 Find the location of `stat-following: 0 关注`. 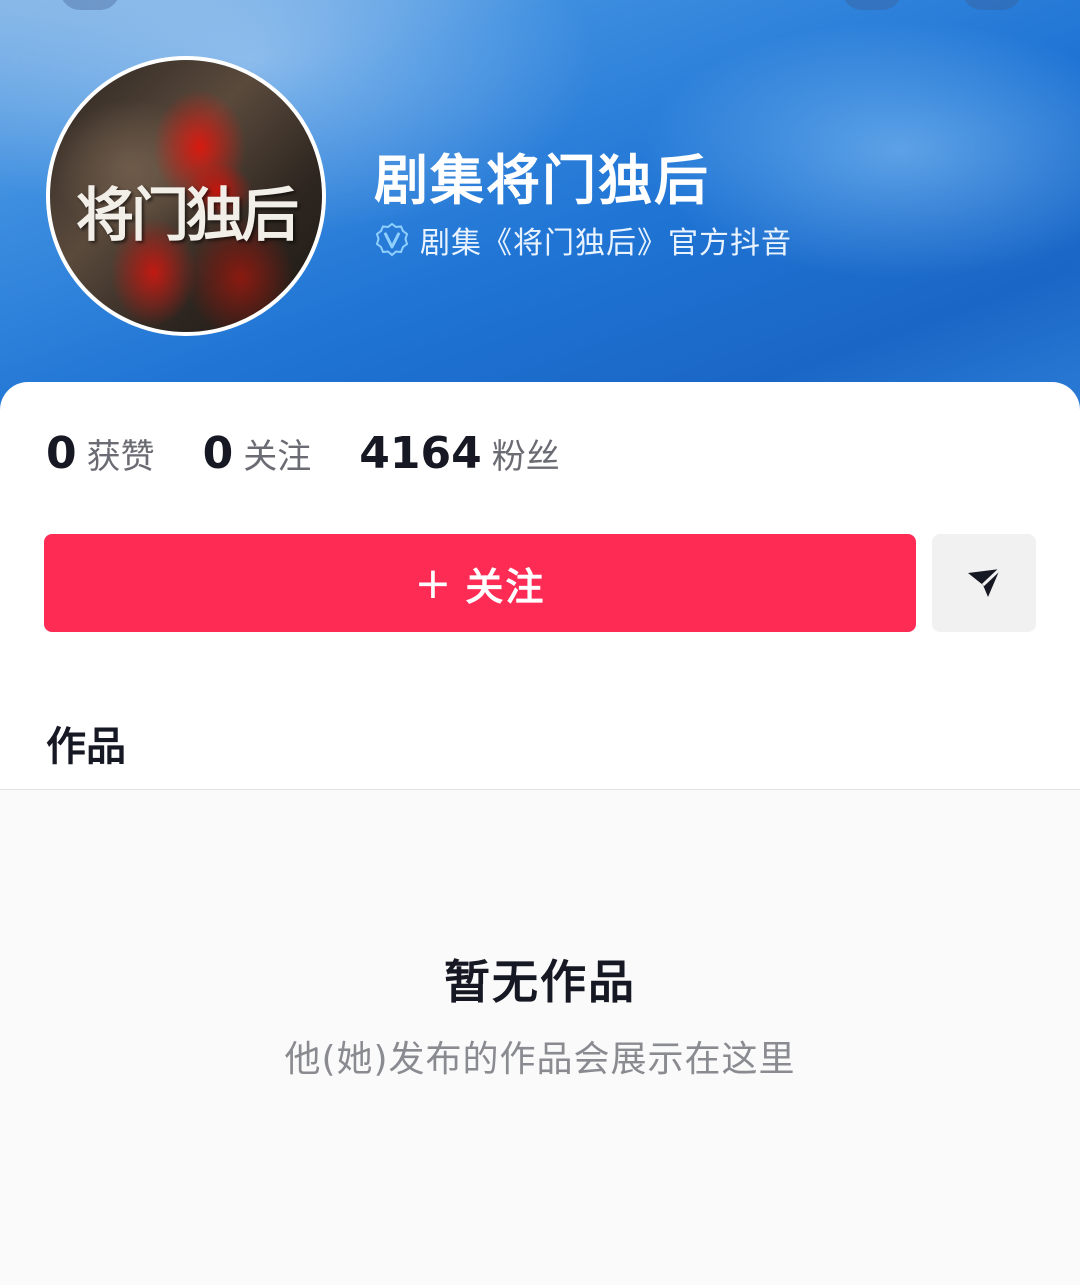

stat-following: 0 关注 is located at coordinates (257, 453).